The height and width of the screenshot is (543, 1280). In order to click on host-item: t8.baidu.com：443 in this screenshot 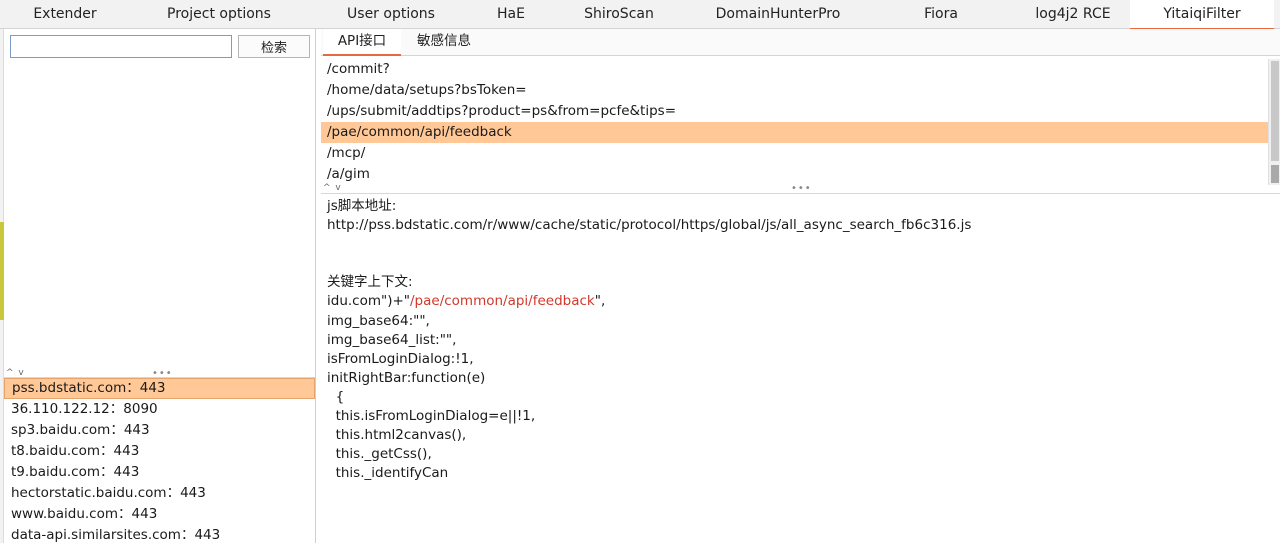, I will do `click(159, 451)`.